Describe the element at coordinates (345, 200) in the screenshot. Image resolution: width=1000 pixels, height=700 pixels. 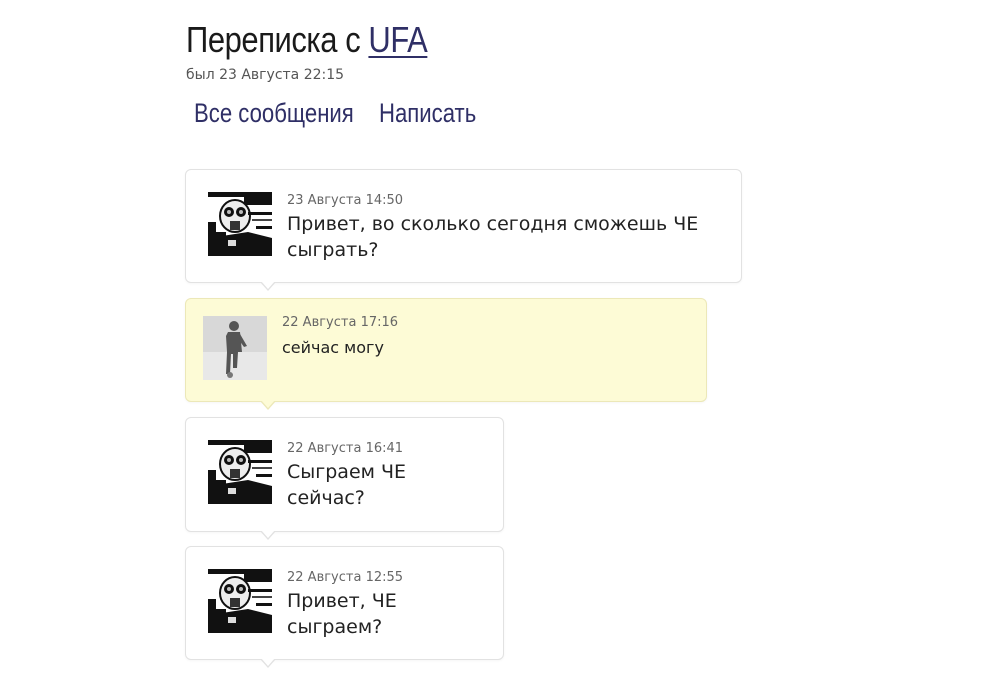
I see `message-date: 23 Августа 14:50` at that location.